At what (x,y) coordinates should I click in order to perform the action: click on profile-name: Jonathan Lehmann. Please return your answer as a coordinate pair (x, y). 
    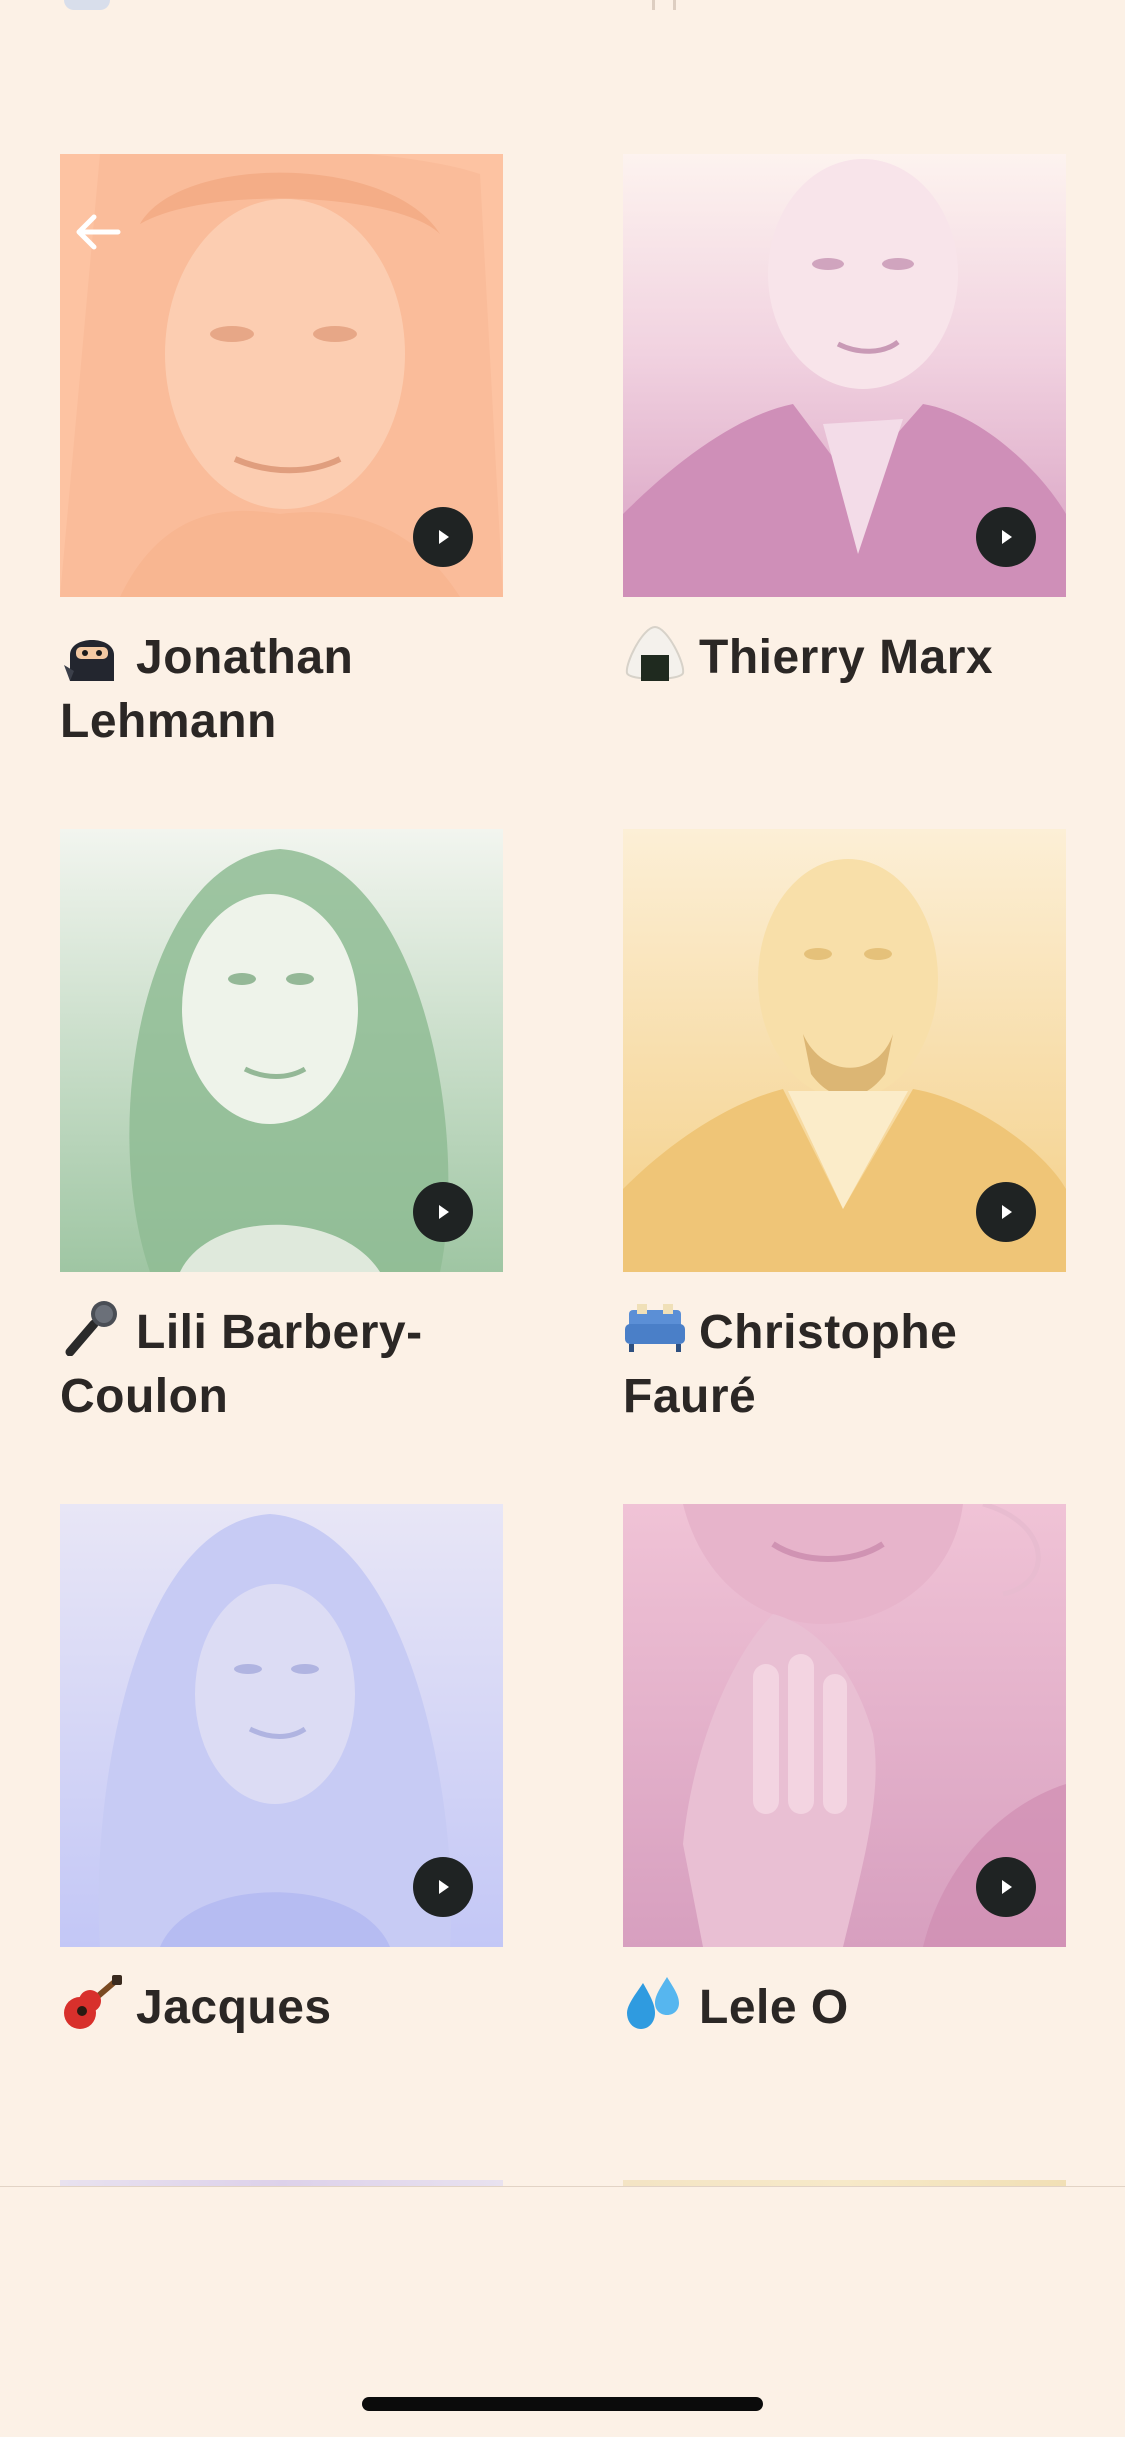
    Looking at the image, I should click on (281, 689).